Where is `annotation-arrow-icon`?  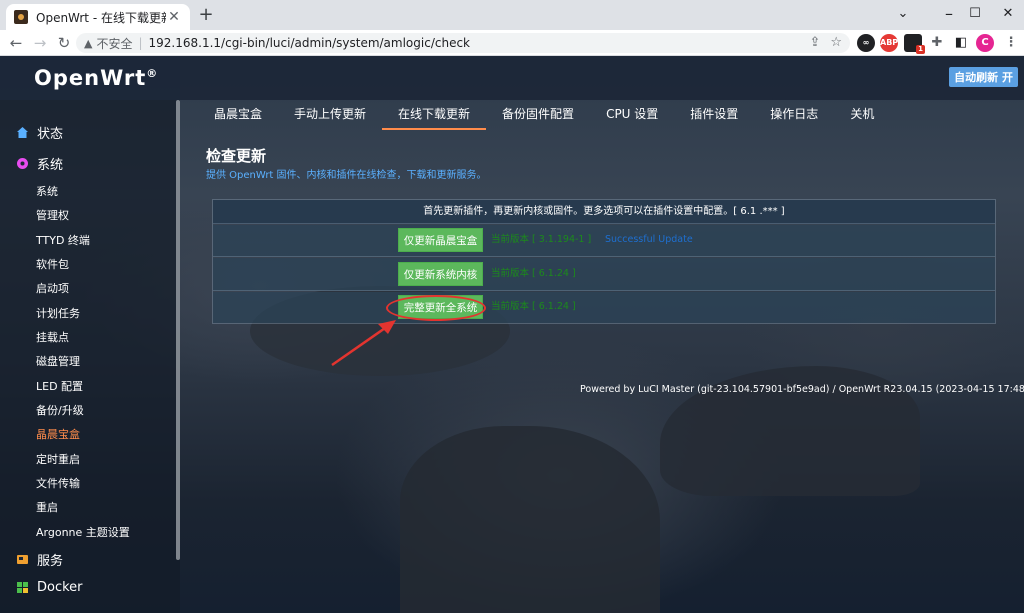
annotation-arrow-icon is located at coordinates (363, 343).